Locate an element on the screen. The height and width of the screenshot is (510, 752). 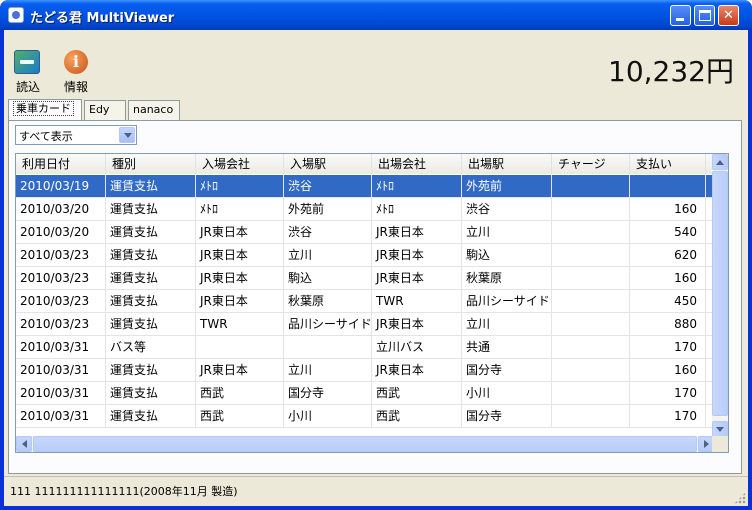
close-button: ✕ is located at coordinates (728, 15).